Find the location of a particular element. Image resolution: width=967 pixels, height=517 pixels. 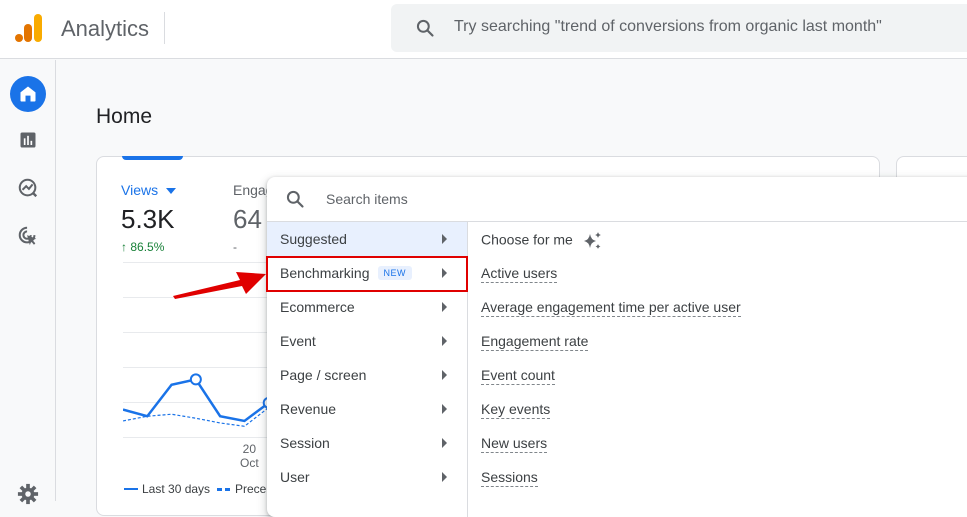

bar-chart-icon is located at coordinates (28, 140).